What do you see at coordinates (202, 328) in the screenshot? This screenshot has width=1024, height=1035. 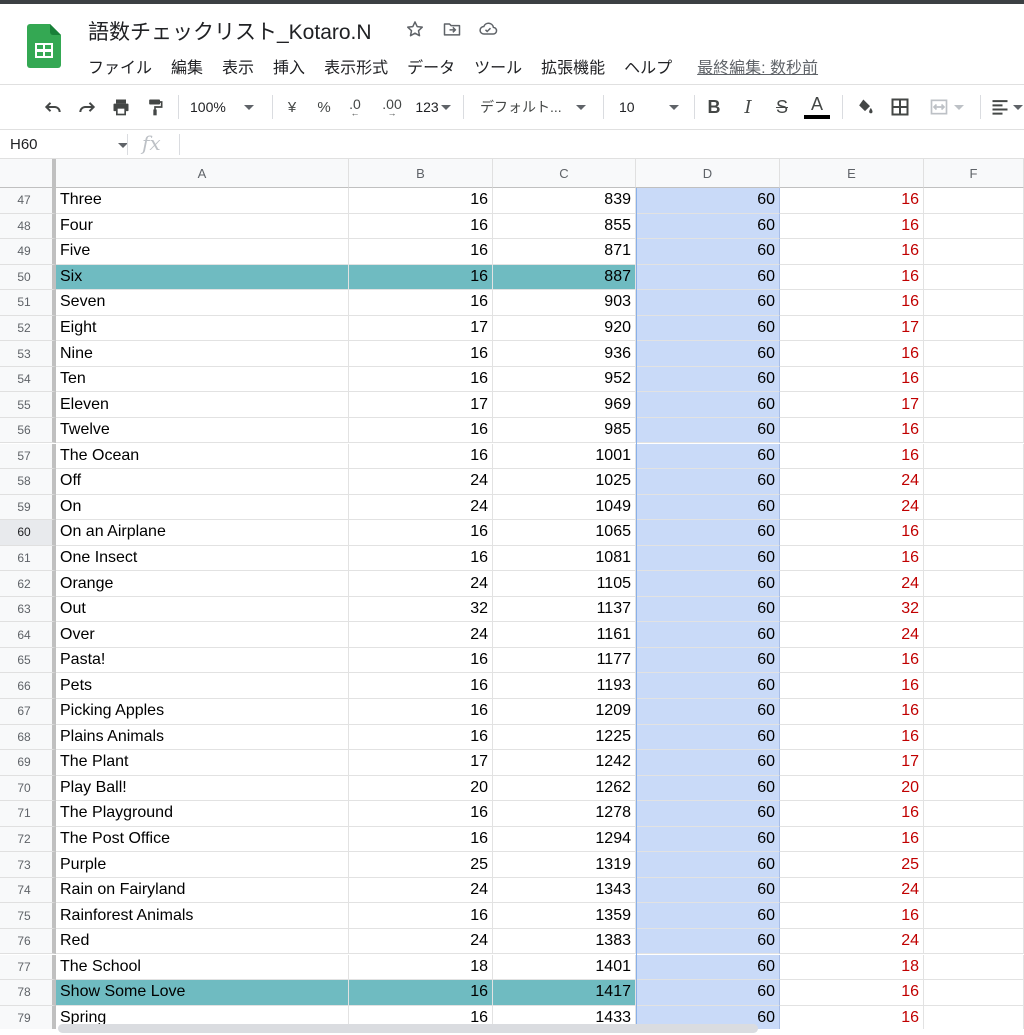 I see `cell-a: Eight` at bounding box center [202, 328].